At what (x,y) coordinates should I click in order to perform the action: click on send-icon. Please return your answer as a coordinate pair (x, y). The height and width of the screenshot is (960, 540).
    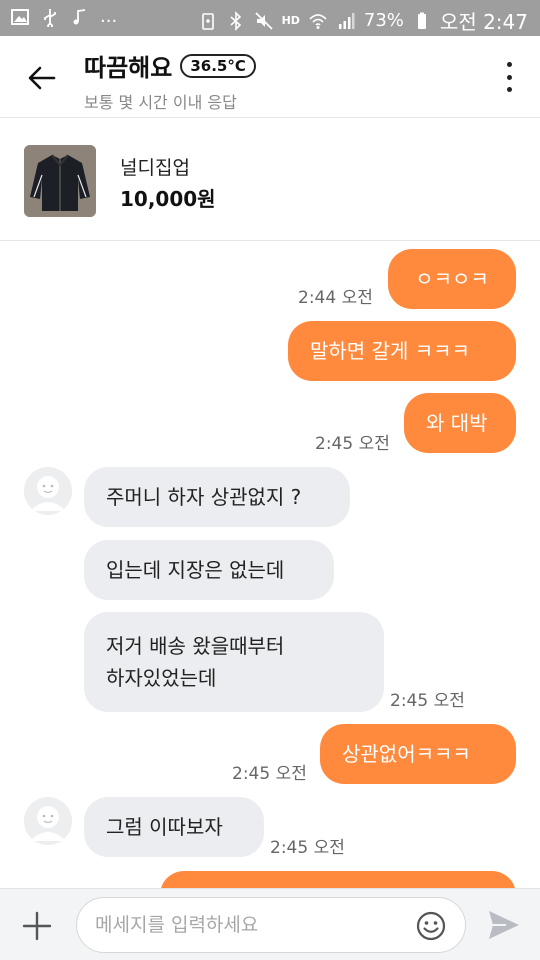
    Looking at the image, I should click on (504, 925).